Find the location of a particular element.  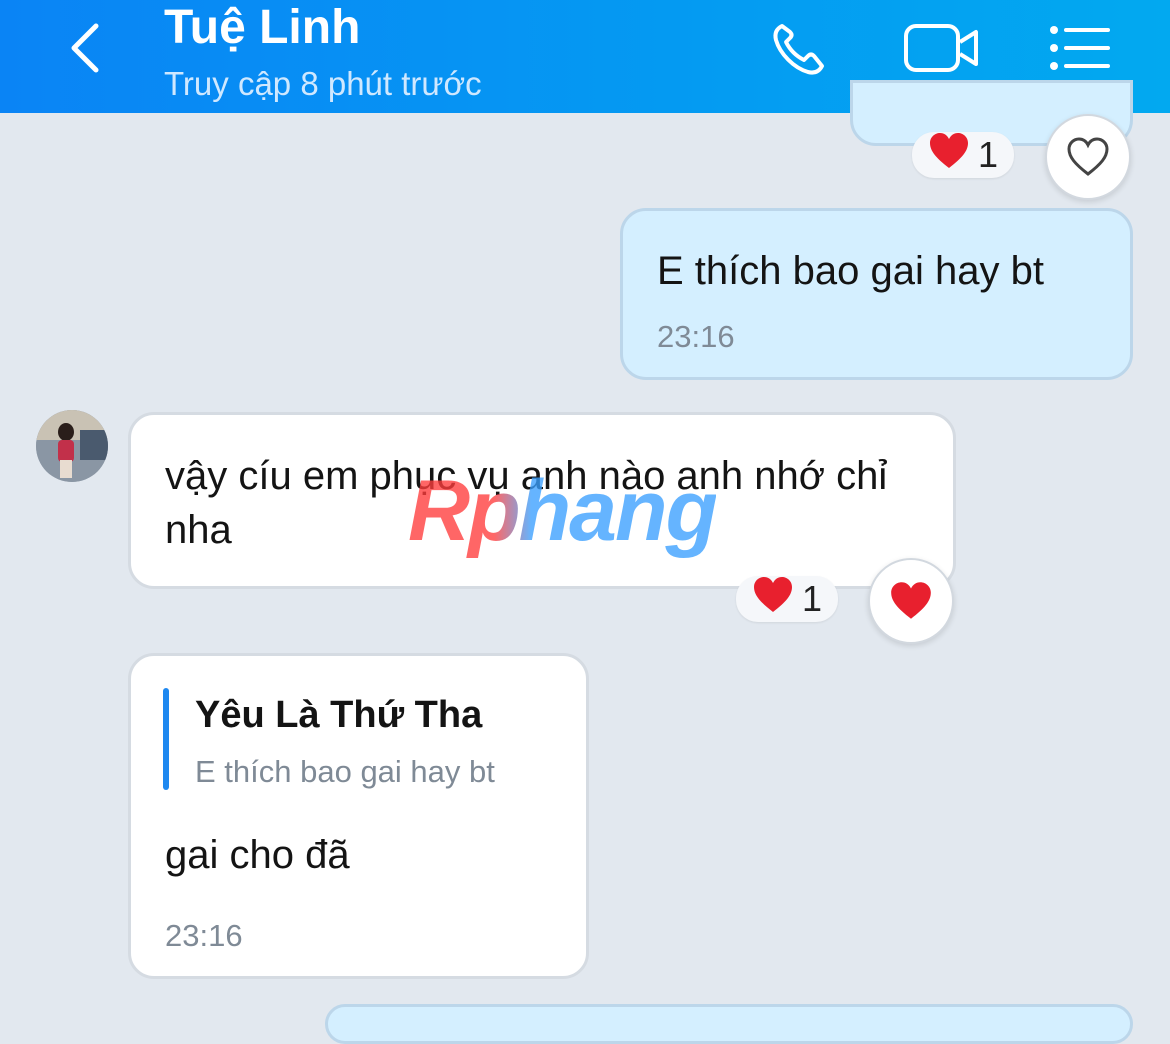

message-text: gai cho đã is located at coordinates (257, 855).